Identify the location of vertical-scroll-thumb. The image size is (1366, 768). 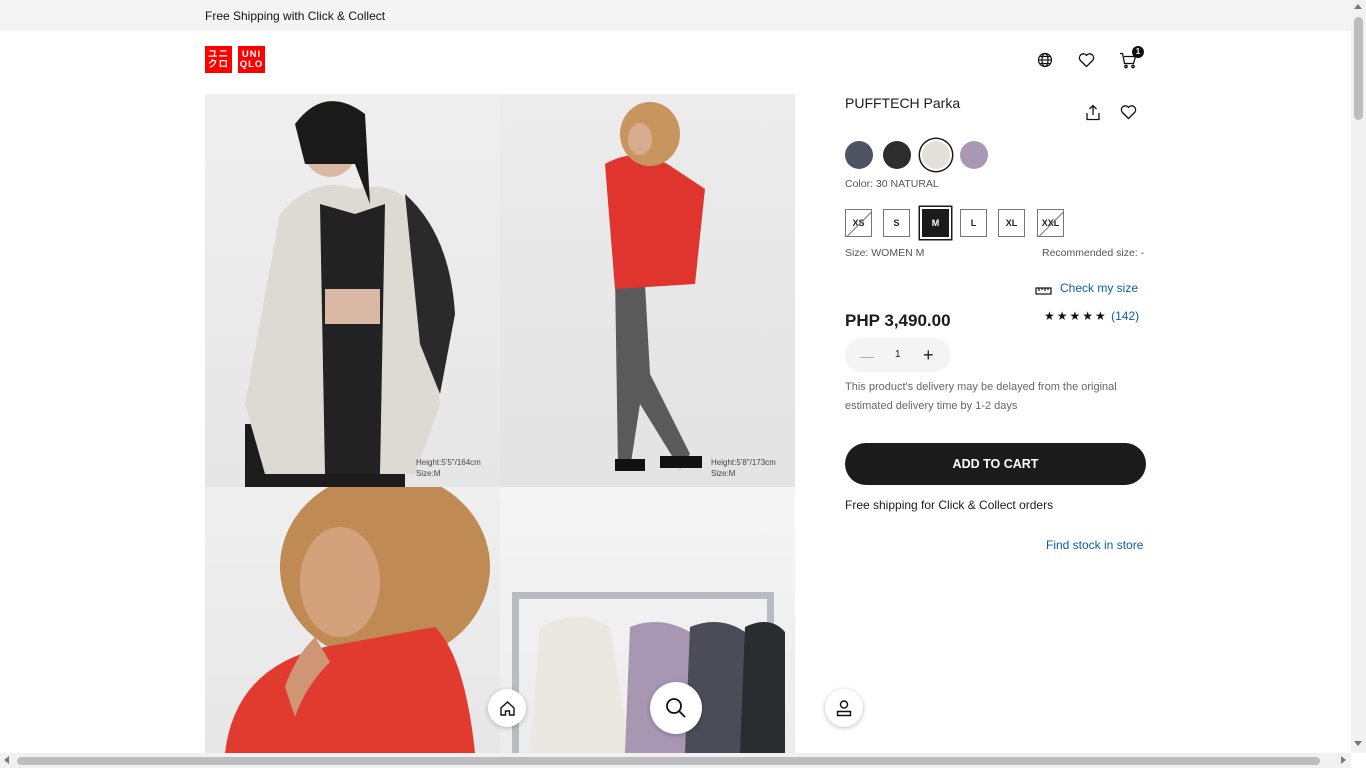
(1358, 68).